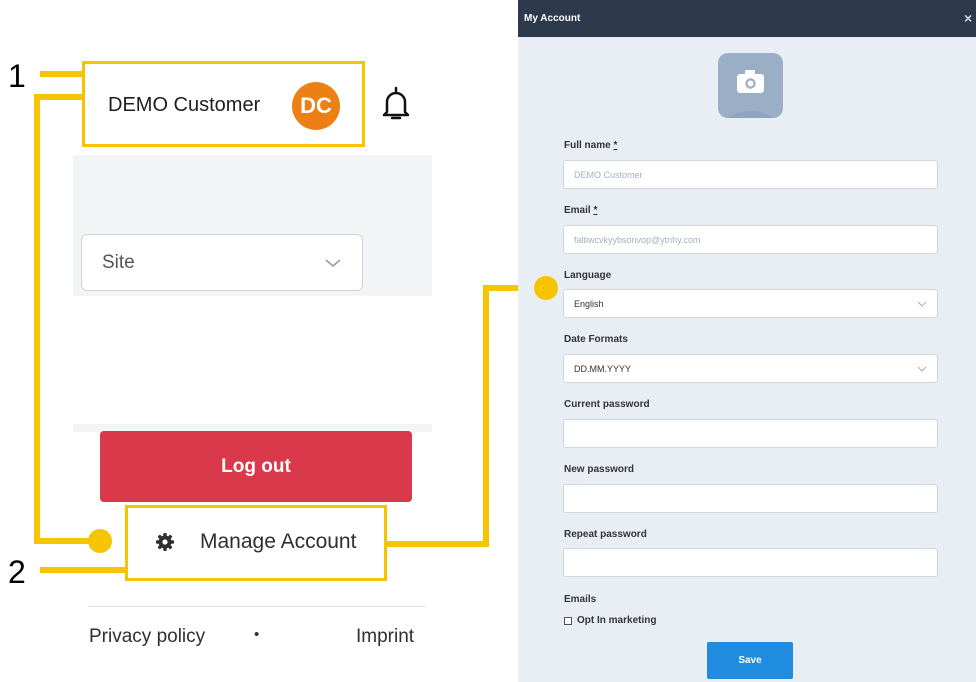 This screenshot has width=976, height=682. Describe the element at coordinates (278, 542) in the screenshot. I see `manage-account-link: Manage Account` at that location.